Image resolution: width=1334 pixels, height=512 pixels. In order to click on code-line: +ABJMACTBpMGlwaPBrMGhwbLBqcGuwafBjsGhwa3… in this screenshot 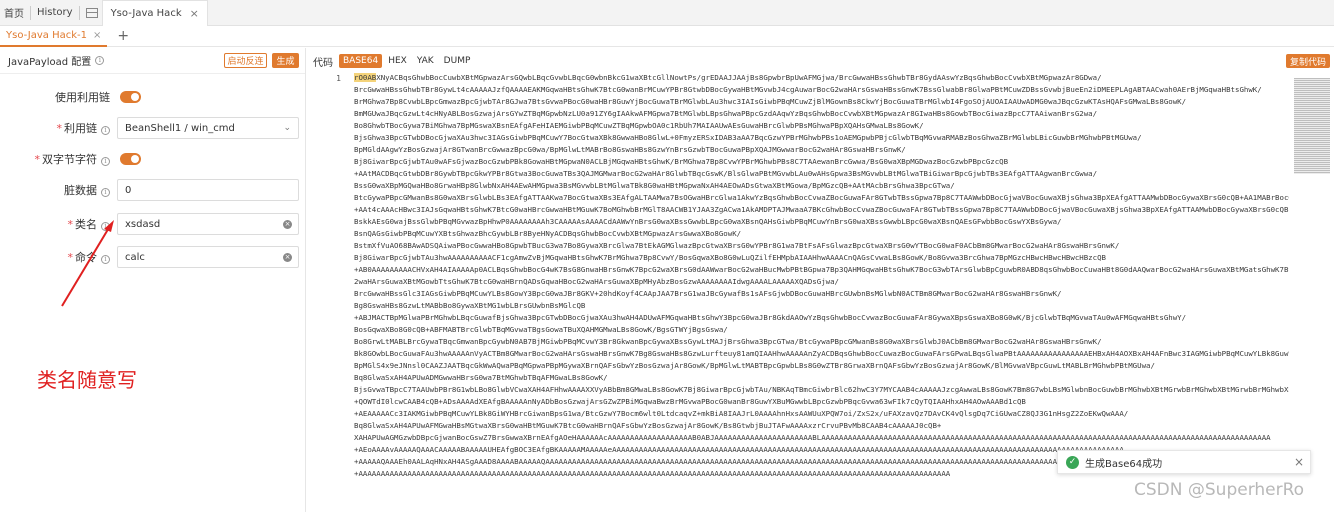, I will do `click(770, 317)`.